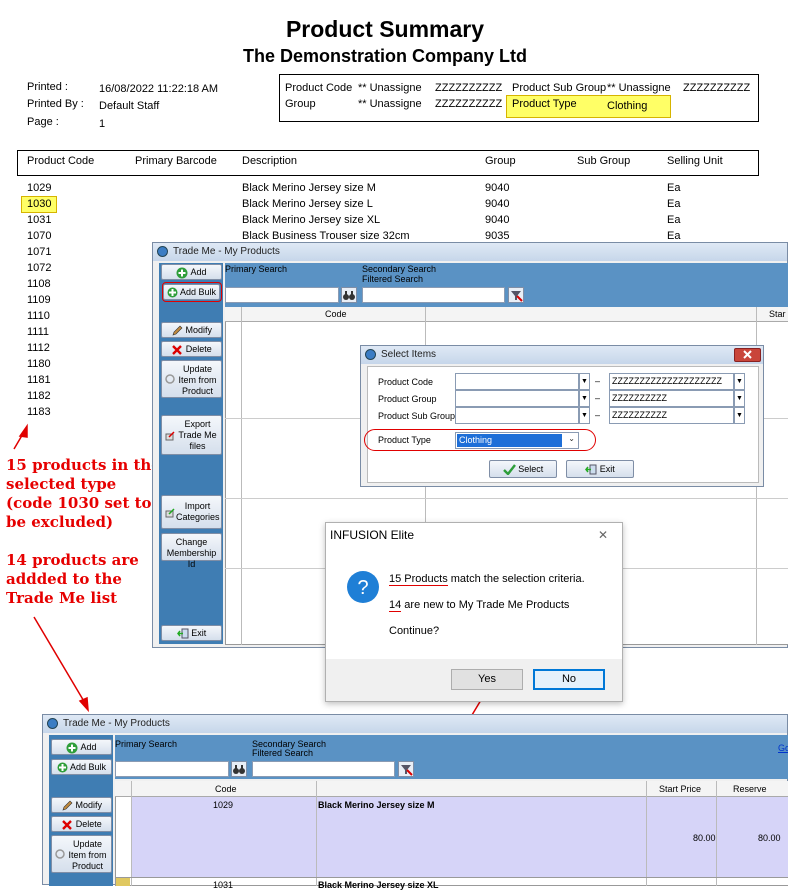  What do you see at coordinates (671, 381) in the screenshot?
I see `product-code-to-input: ZZZZZZZZZZZZZZZZZZZZ` at bounding box center [671, 381].